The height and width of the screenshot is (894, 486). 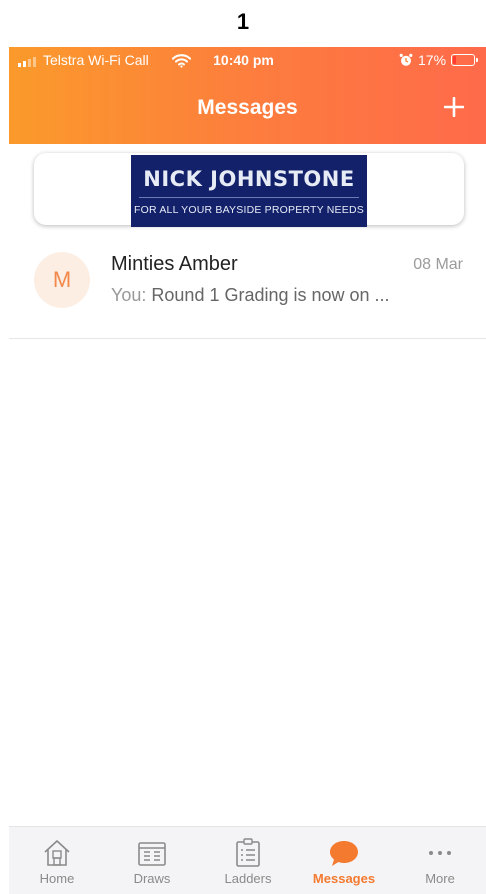 What do you see at coordinates (152, 854) in the screenshot?
I see `draws-icon` at bounding box center [152, 854].